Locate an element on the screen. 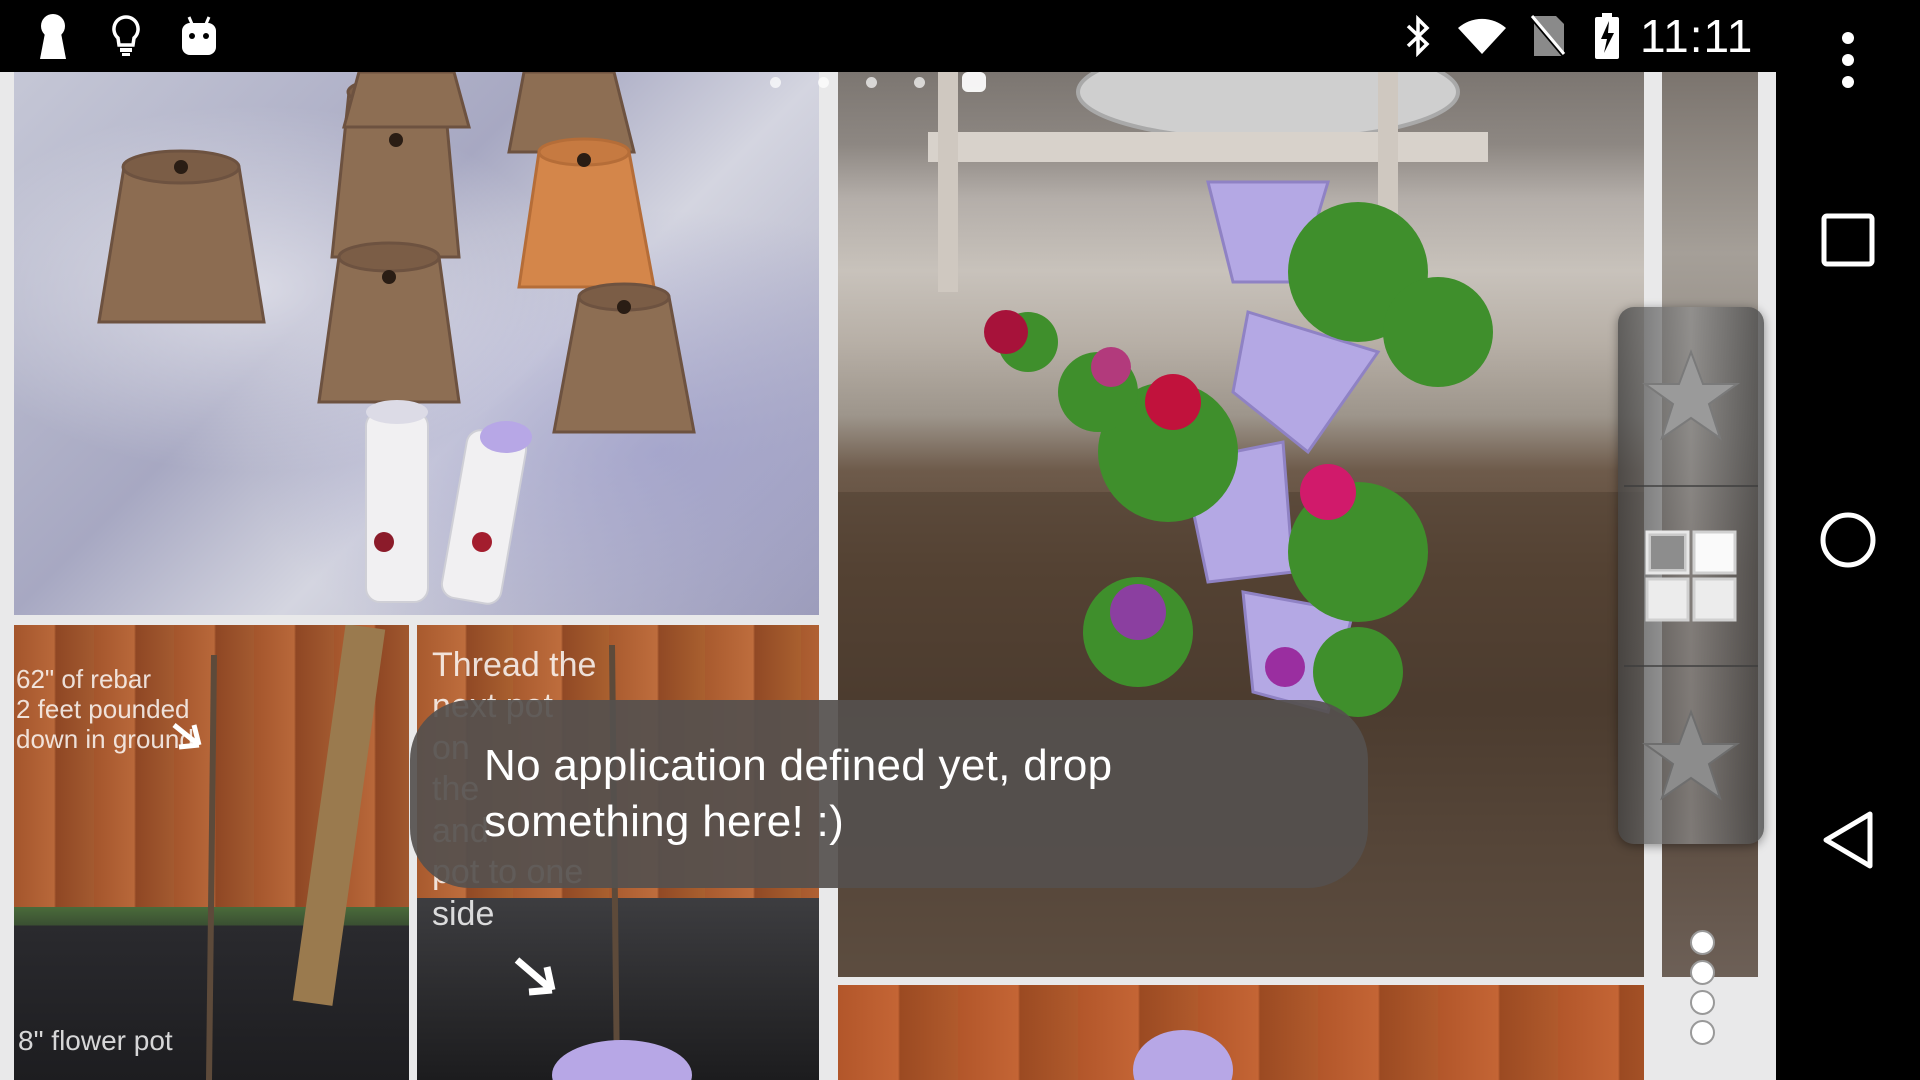  recents-square-icon is located at coordinates (1848, 240).